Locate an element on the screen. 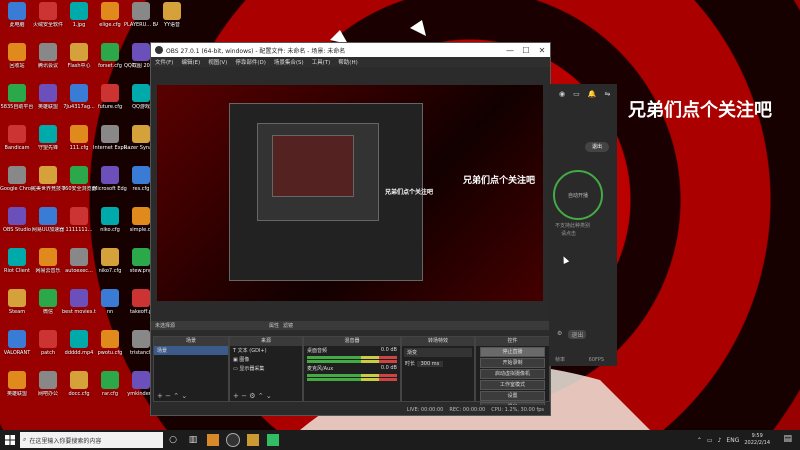 The image size is (800, 450). share-icon: ⇋ is located at coordinates (607, 97).